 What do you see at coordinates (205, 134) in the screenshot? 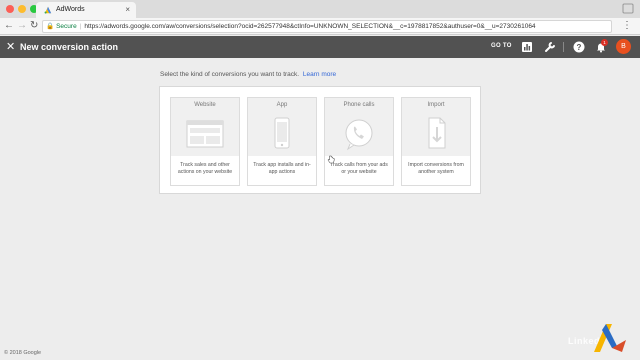
I see `browser-window-icon` at bounding box center [205, 134].